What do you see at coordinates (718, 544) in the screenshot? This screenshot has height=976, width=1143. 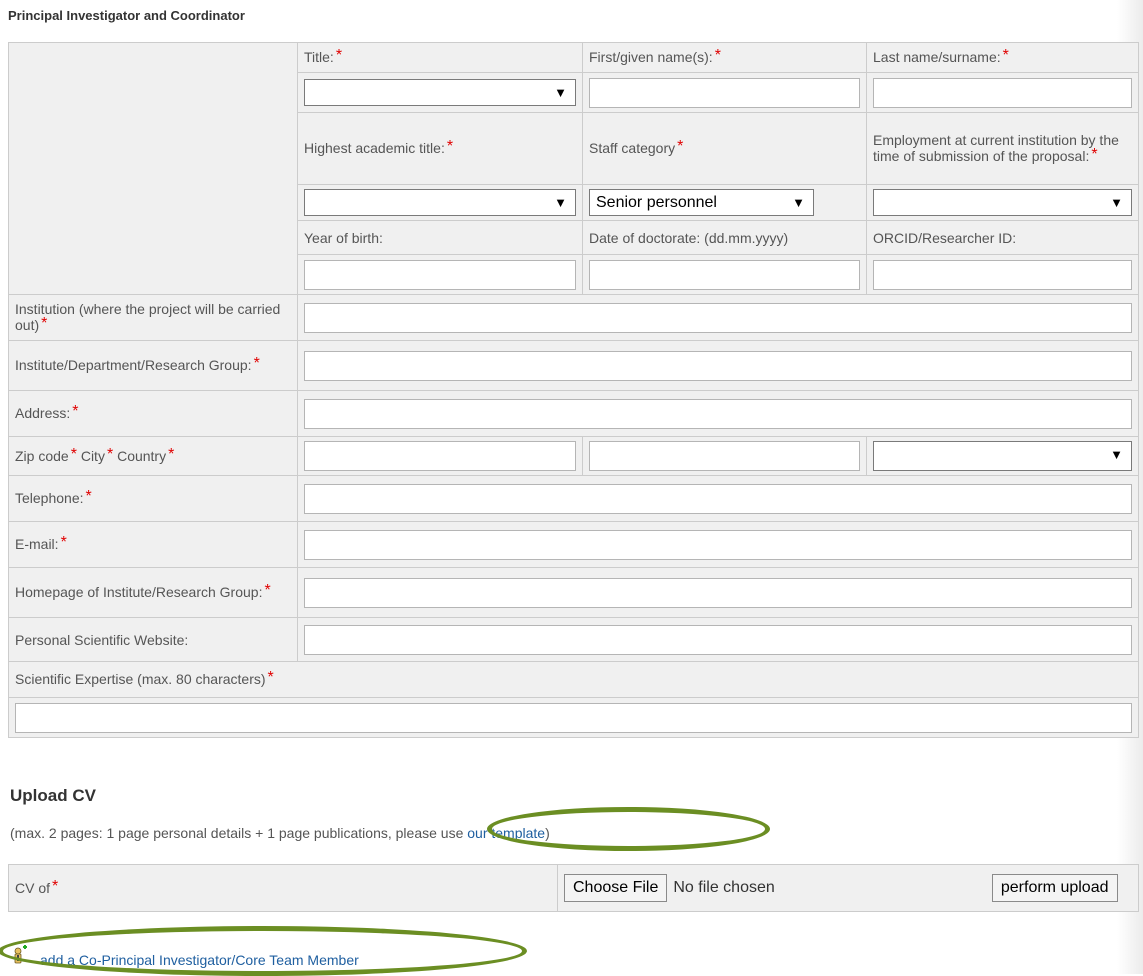 I see `email-input` at bounding box center [718, 544].